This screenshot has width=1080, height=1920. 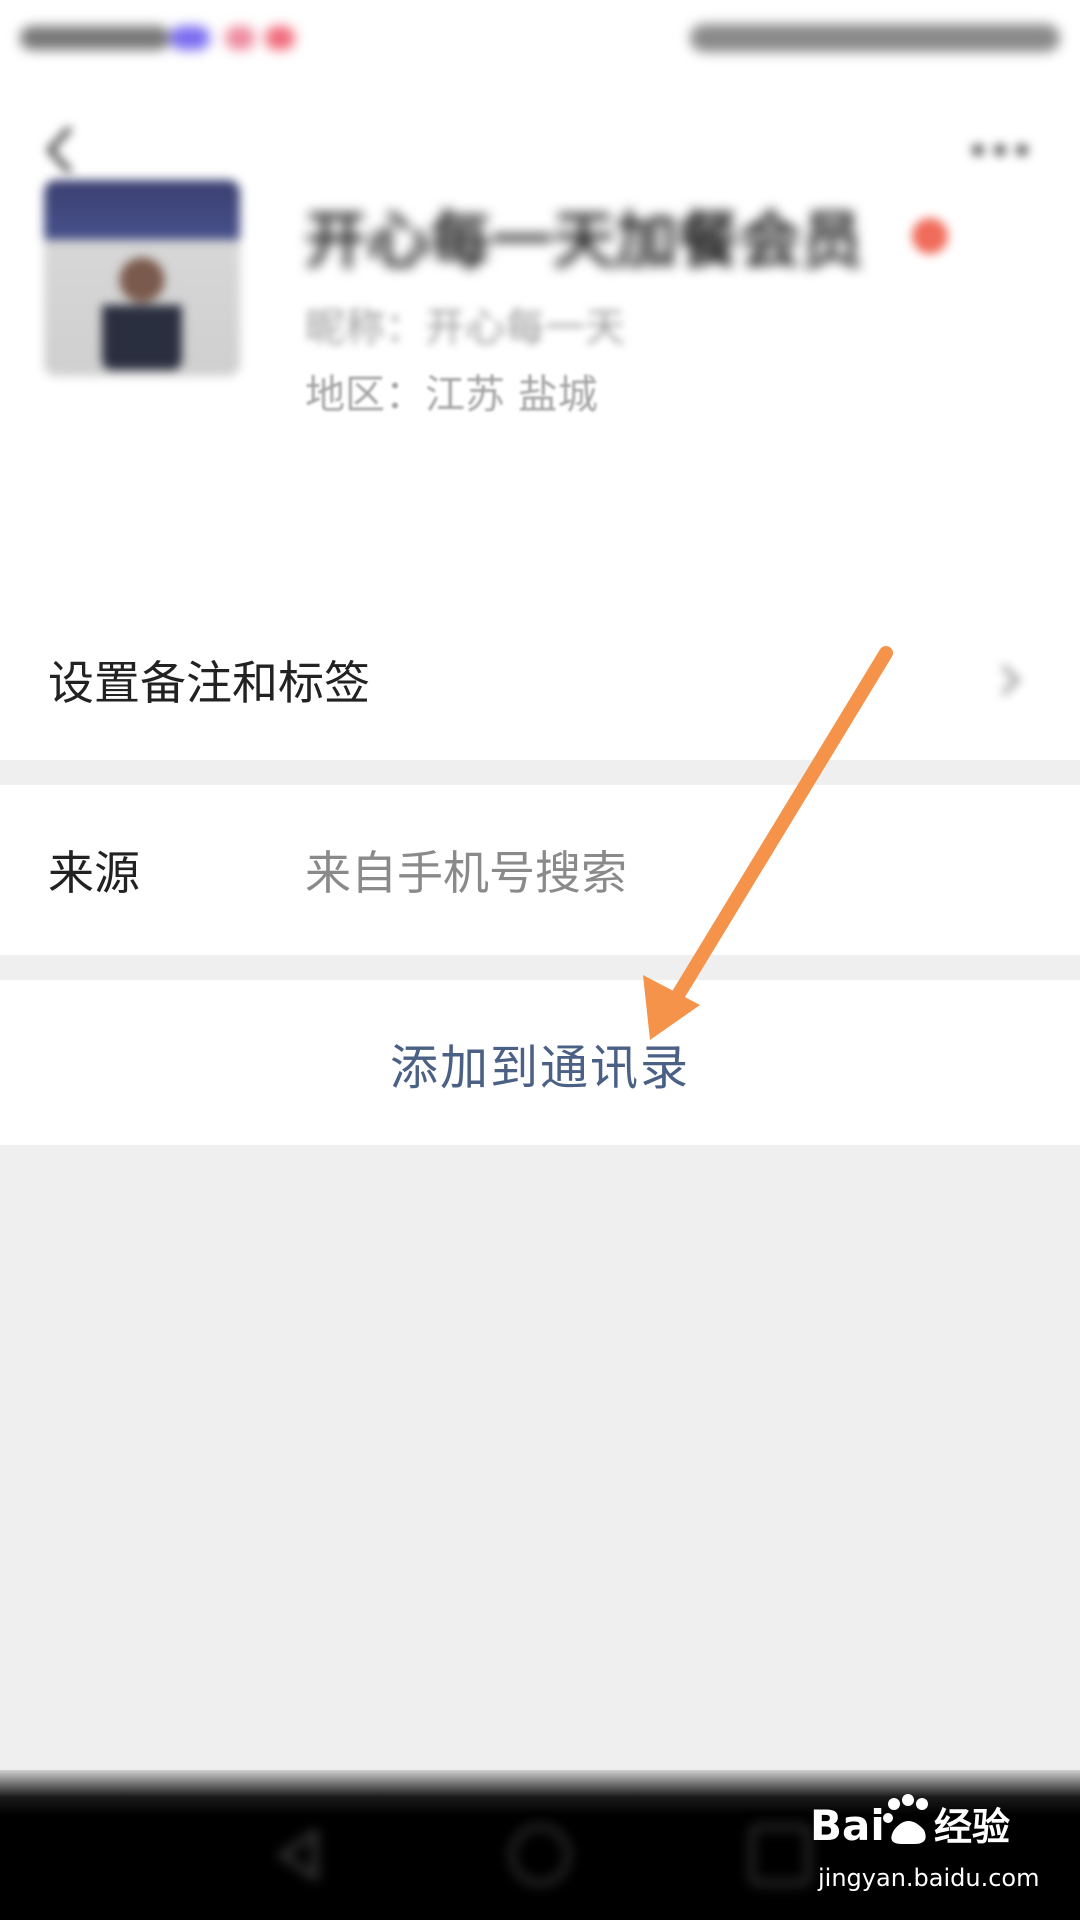 I want to click on add-to-contacts-button: 添加到通讯录, so click(x=540, y=1063).